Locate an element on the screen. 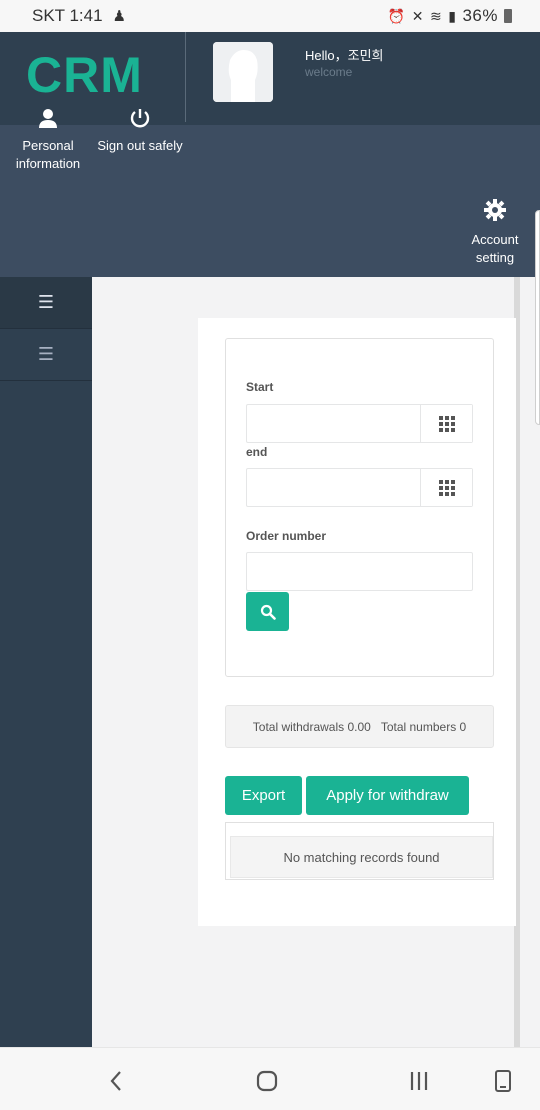  home-button is located at coordinates (267, 1081).